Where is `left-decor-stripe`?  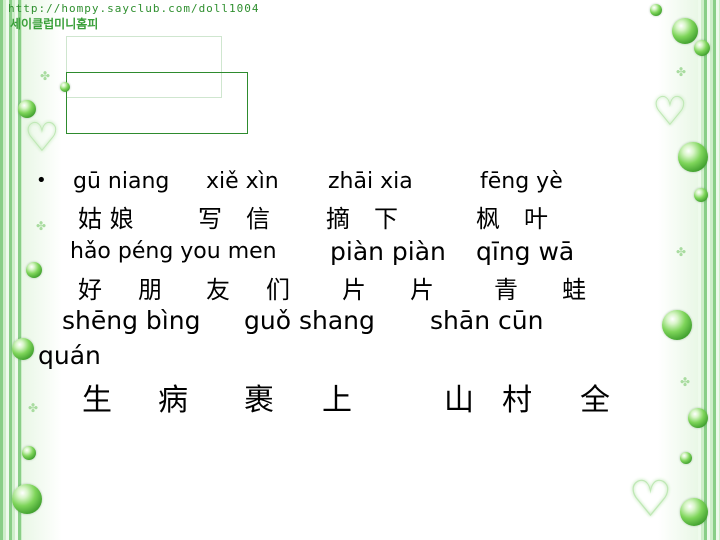
left-decor-stripe is located at coordinates (11, 270).